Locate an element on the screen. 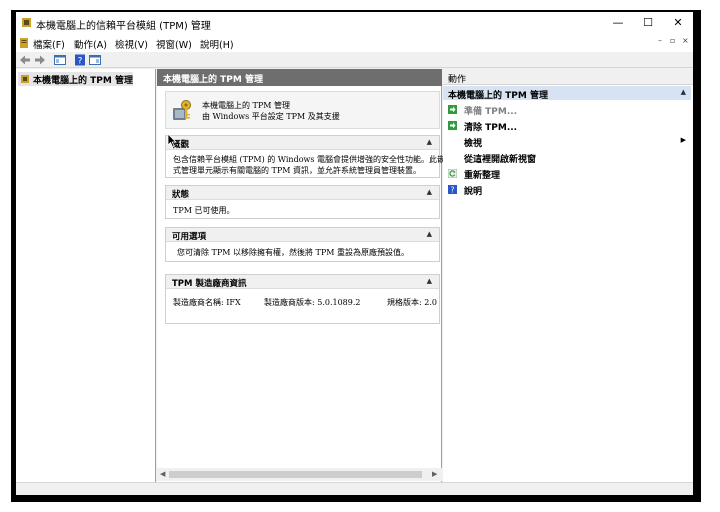 The width and height of the screenshot is (720, 512). actions-pane-header: 動作 is located at coordinates (568, 77).